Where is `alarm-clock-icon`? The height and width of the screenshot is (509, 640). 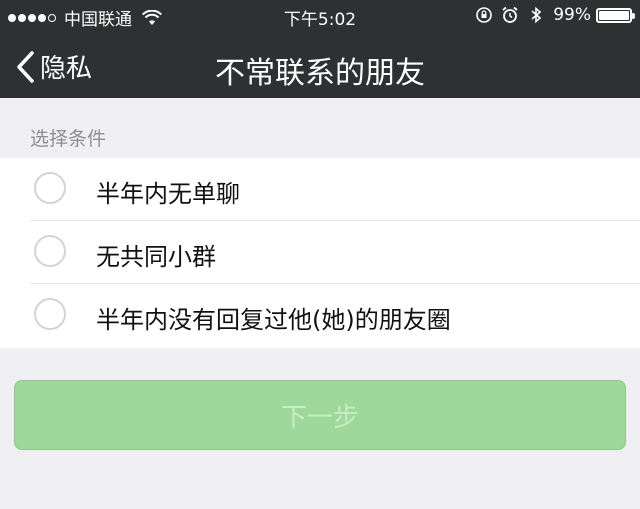
alarm-clock-icon is located at coordinates (510, 15).